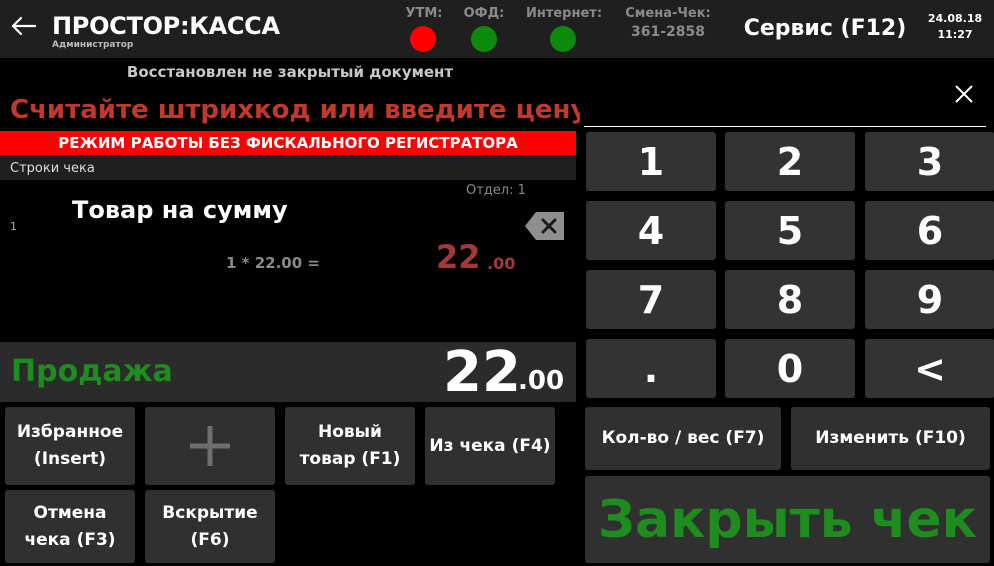  Describe the element at coordinates (484, 13) in the screenshot. I see `ofd-status-label: ОФД:` at that location.